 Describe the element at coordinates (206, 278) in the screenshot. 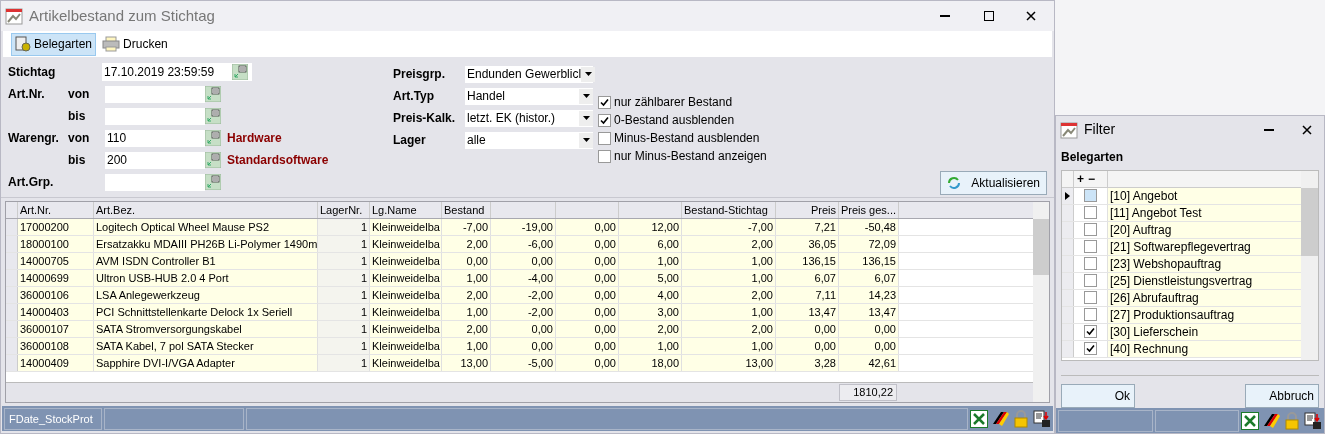

I see `table-cell: Ultron USB-HUB 2.0 4 Port` at that location.